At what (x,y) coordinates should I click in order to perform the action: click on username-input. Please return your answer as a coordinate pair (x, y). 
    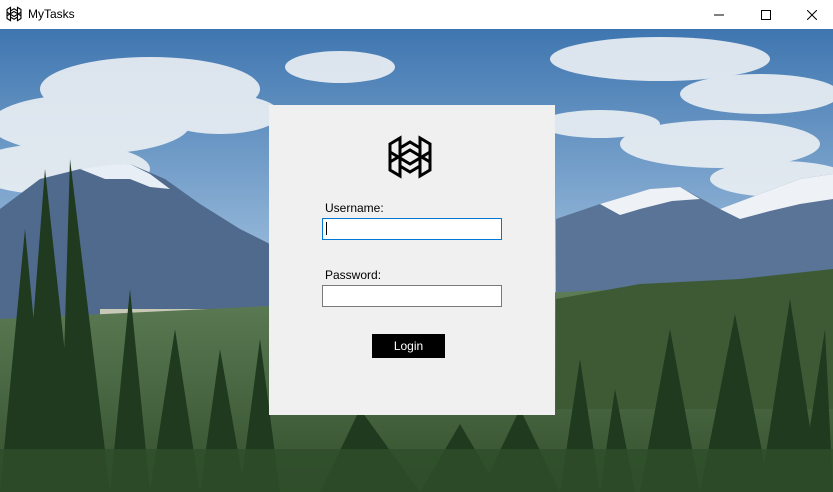
    Looking at the image, I should click on (412, 229).